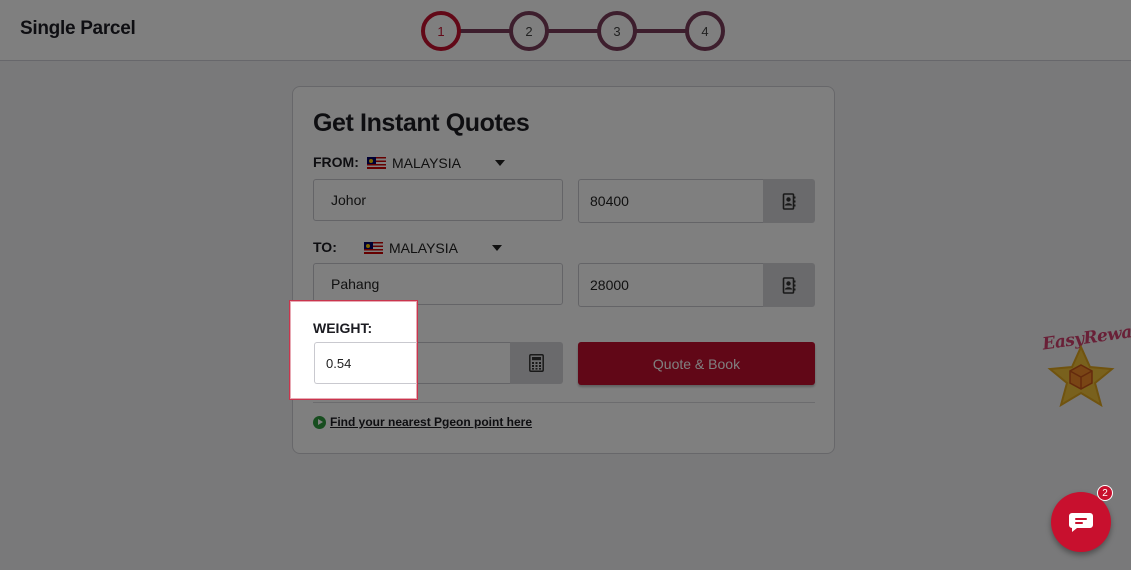 This screenshot has width=1131, height=570. Describe the element at coordinates (671, 201) in the screenshot. I see `from-postcode-field: 80400` at that location.